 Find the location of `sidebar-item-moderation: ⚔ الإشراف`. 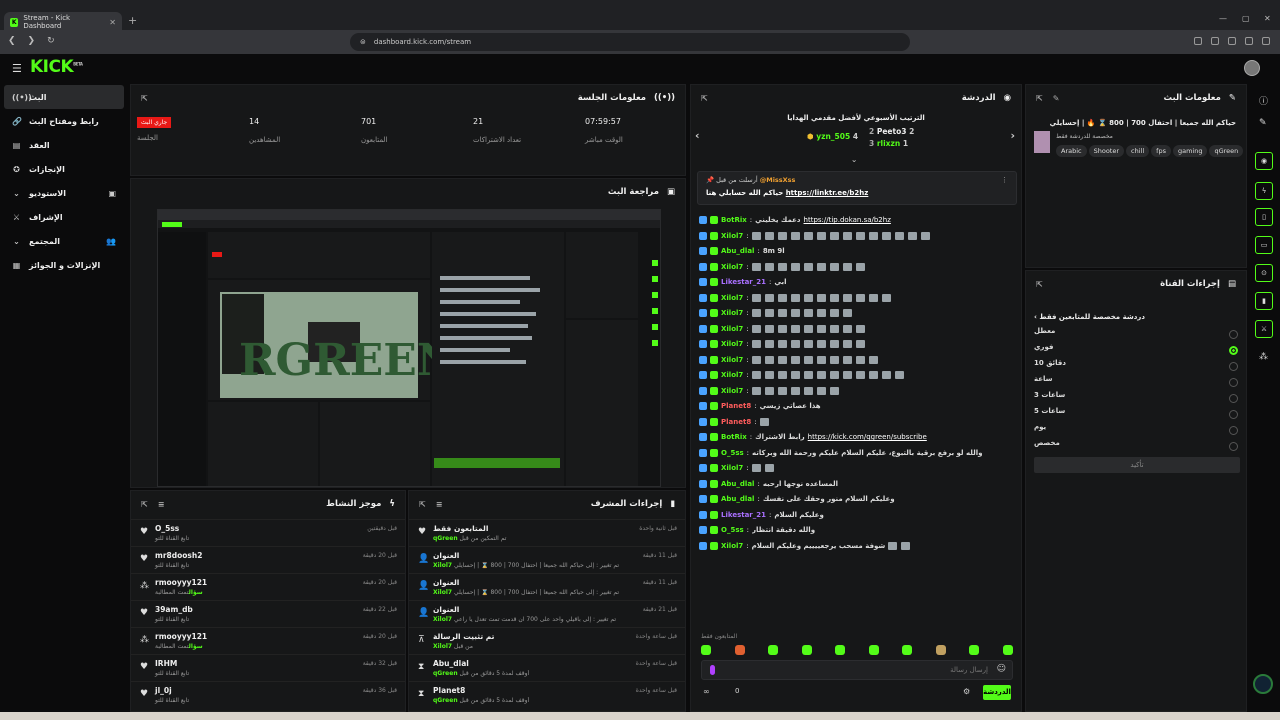

sidebar-item-moderation: ⚔ الإشراف is located at coordinates (64, 217).